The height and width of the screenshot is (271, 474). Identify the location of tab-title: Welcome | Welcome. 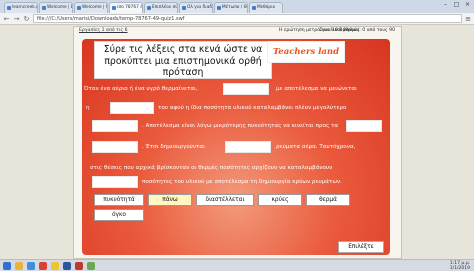
(94, 7).